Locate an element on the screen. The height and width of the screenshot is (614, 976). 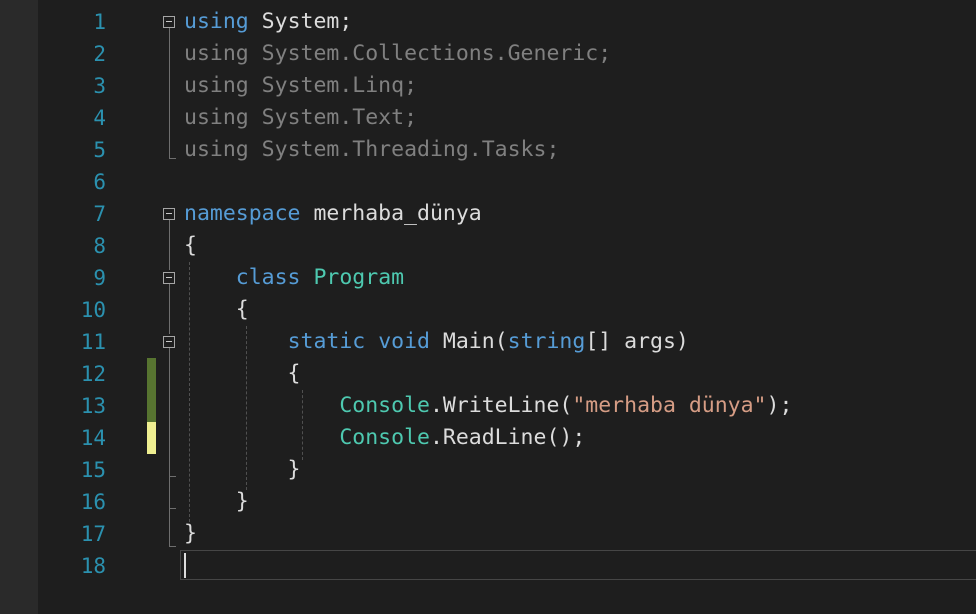
code-line: namespace merhaba_dünya is located at coordinates (333, 214).